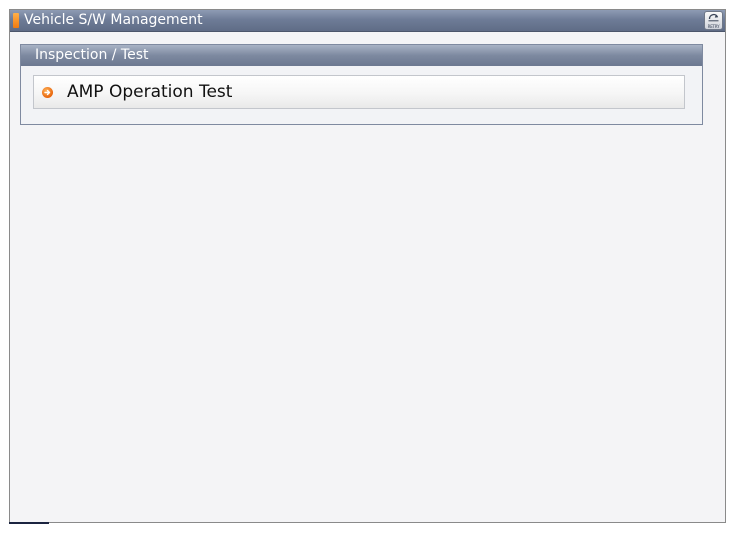 This screenshot has width=736, height=534. Describe the element at coordinates (367, 21) in the screenshot. I see `title-bar: Vehicle S/W Management RETRY` at that location.